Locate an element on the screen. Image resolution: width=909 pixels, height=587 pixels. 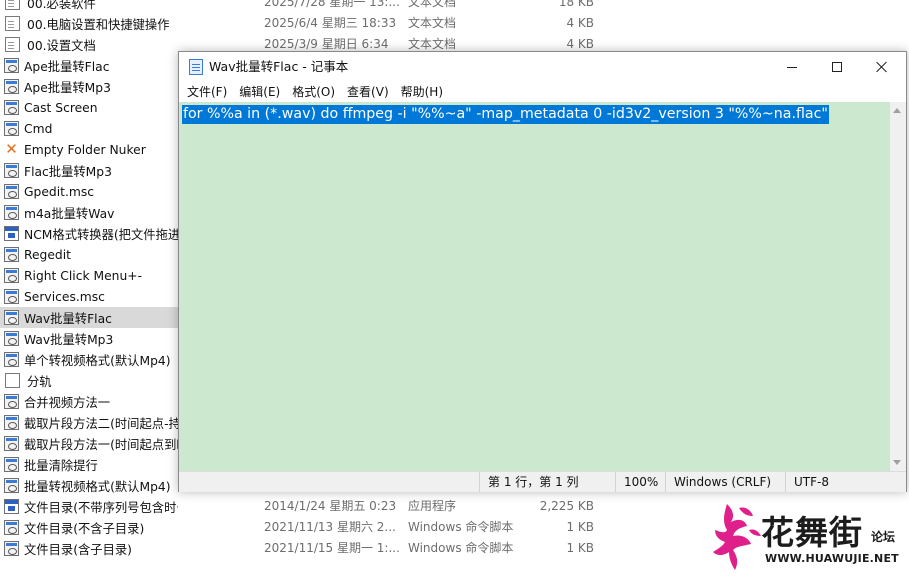
file-name-cell: 合并视频方法一 is located at coordinates (89, 401).